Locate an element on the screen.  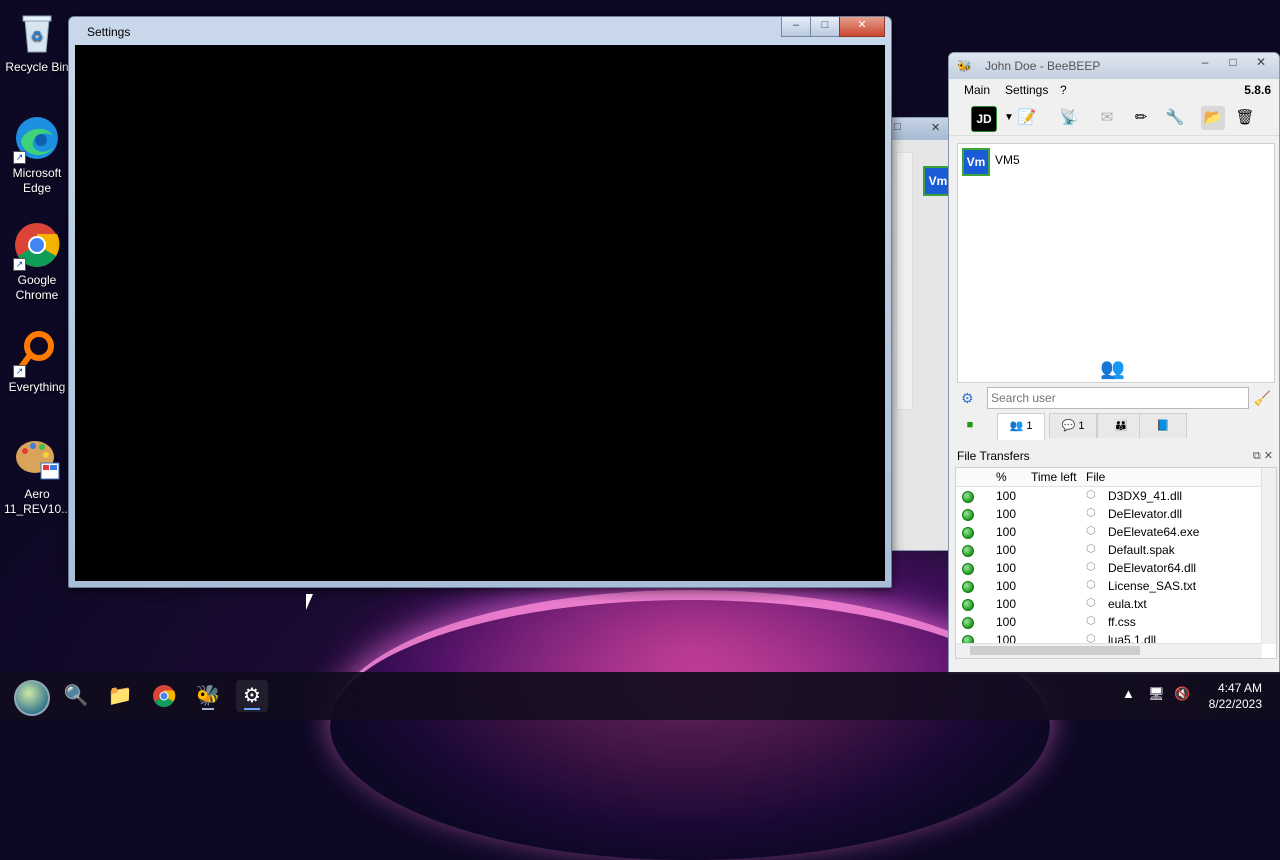
background-window-scrollbar is located at coordinates (904, 281).